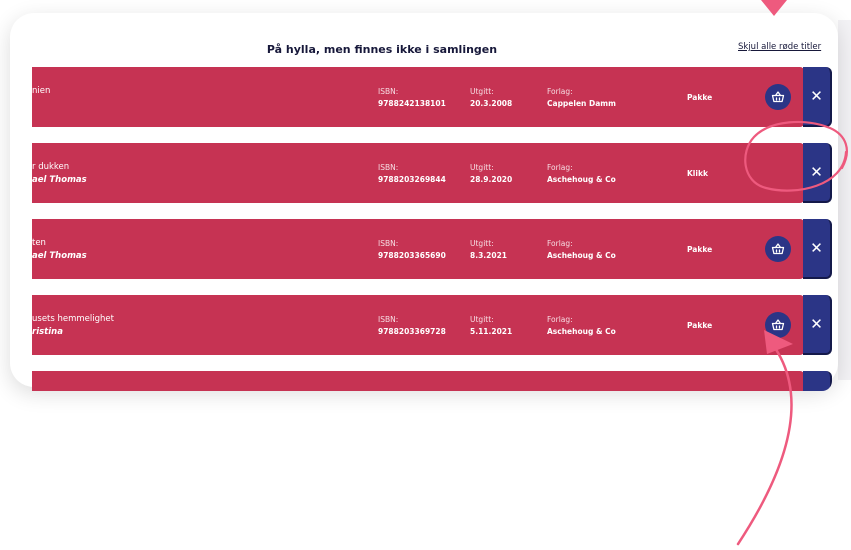 This screenshot has width=851, height=550. Describe the element at coordinates (73, 319) in the screenshot. I see `book-title: usets hemmelighet` at that location.